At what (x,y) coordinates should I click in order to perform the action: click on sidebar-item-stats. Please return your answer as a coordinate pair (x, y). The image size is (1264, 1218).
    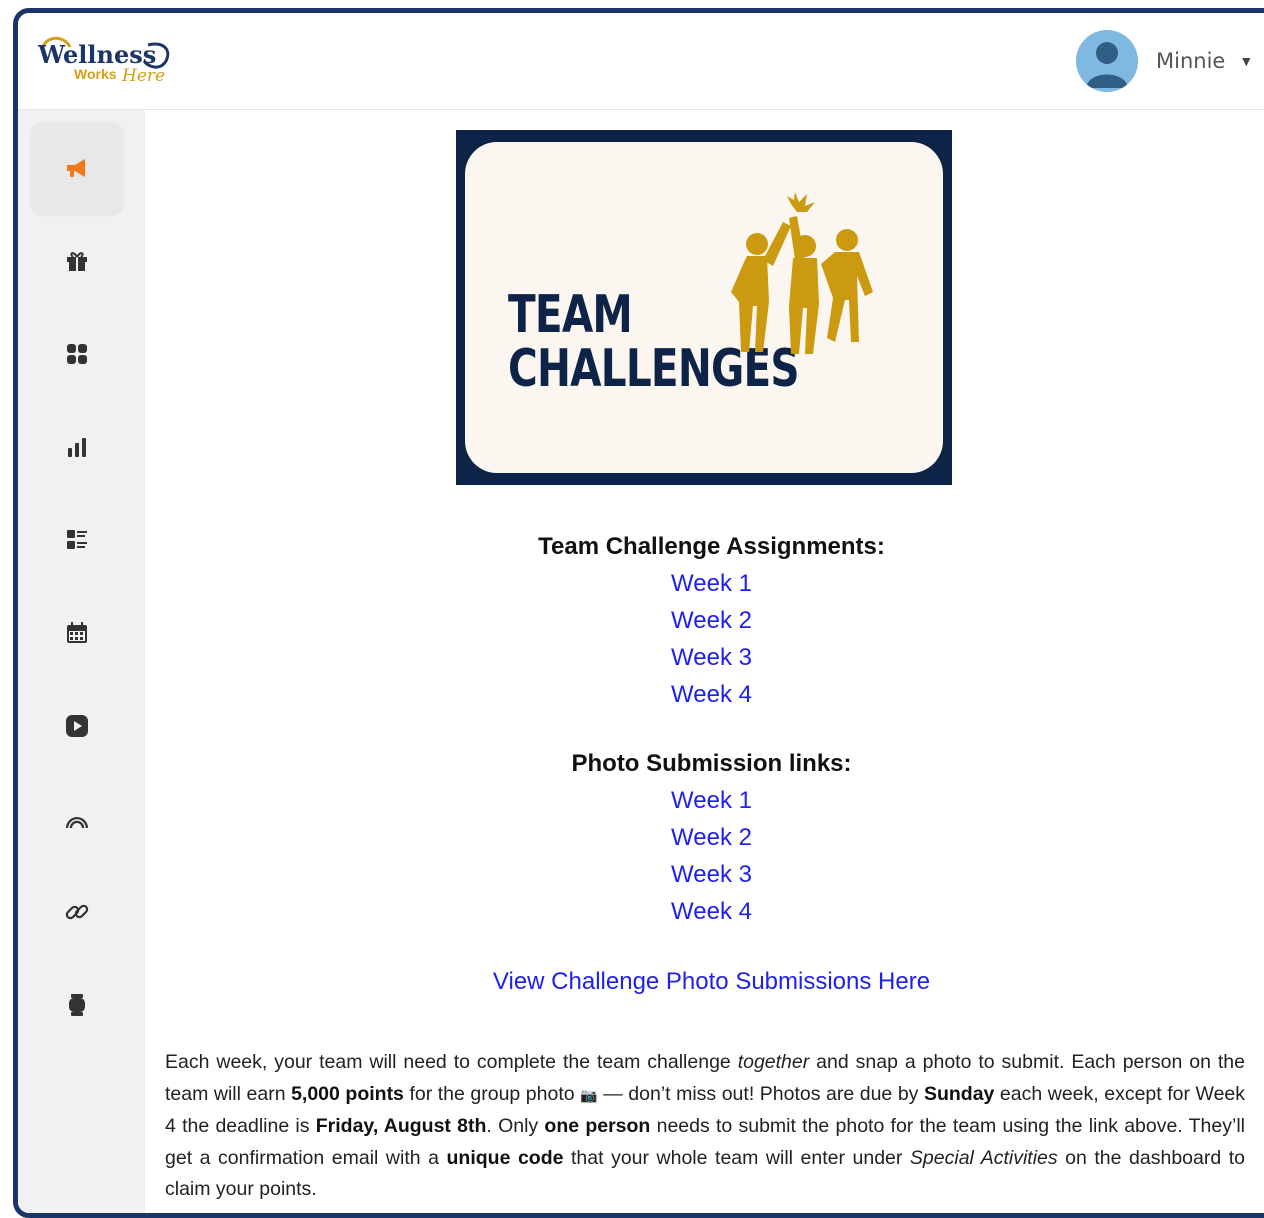
    Looking at the image, I should click on (77, 447).